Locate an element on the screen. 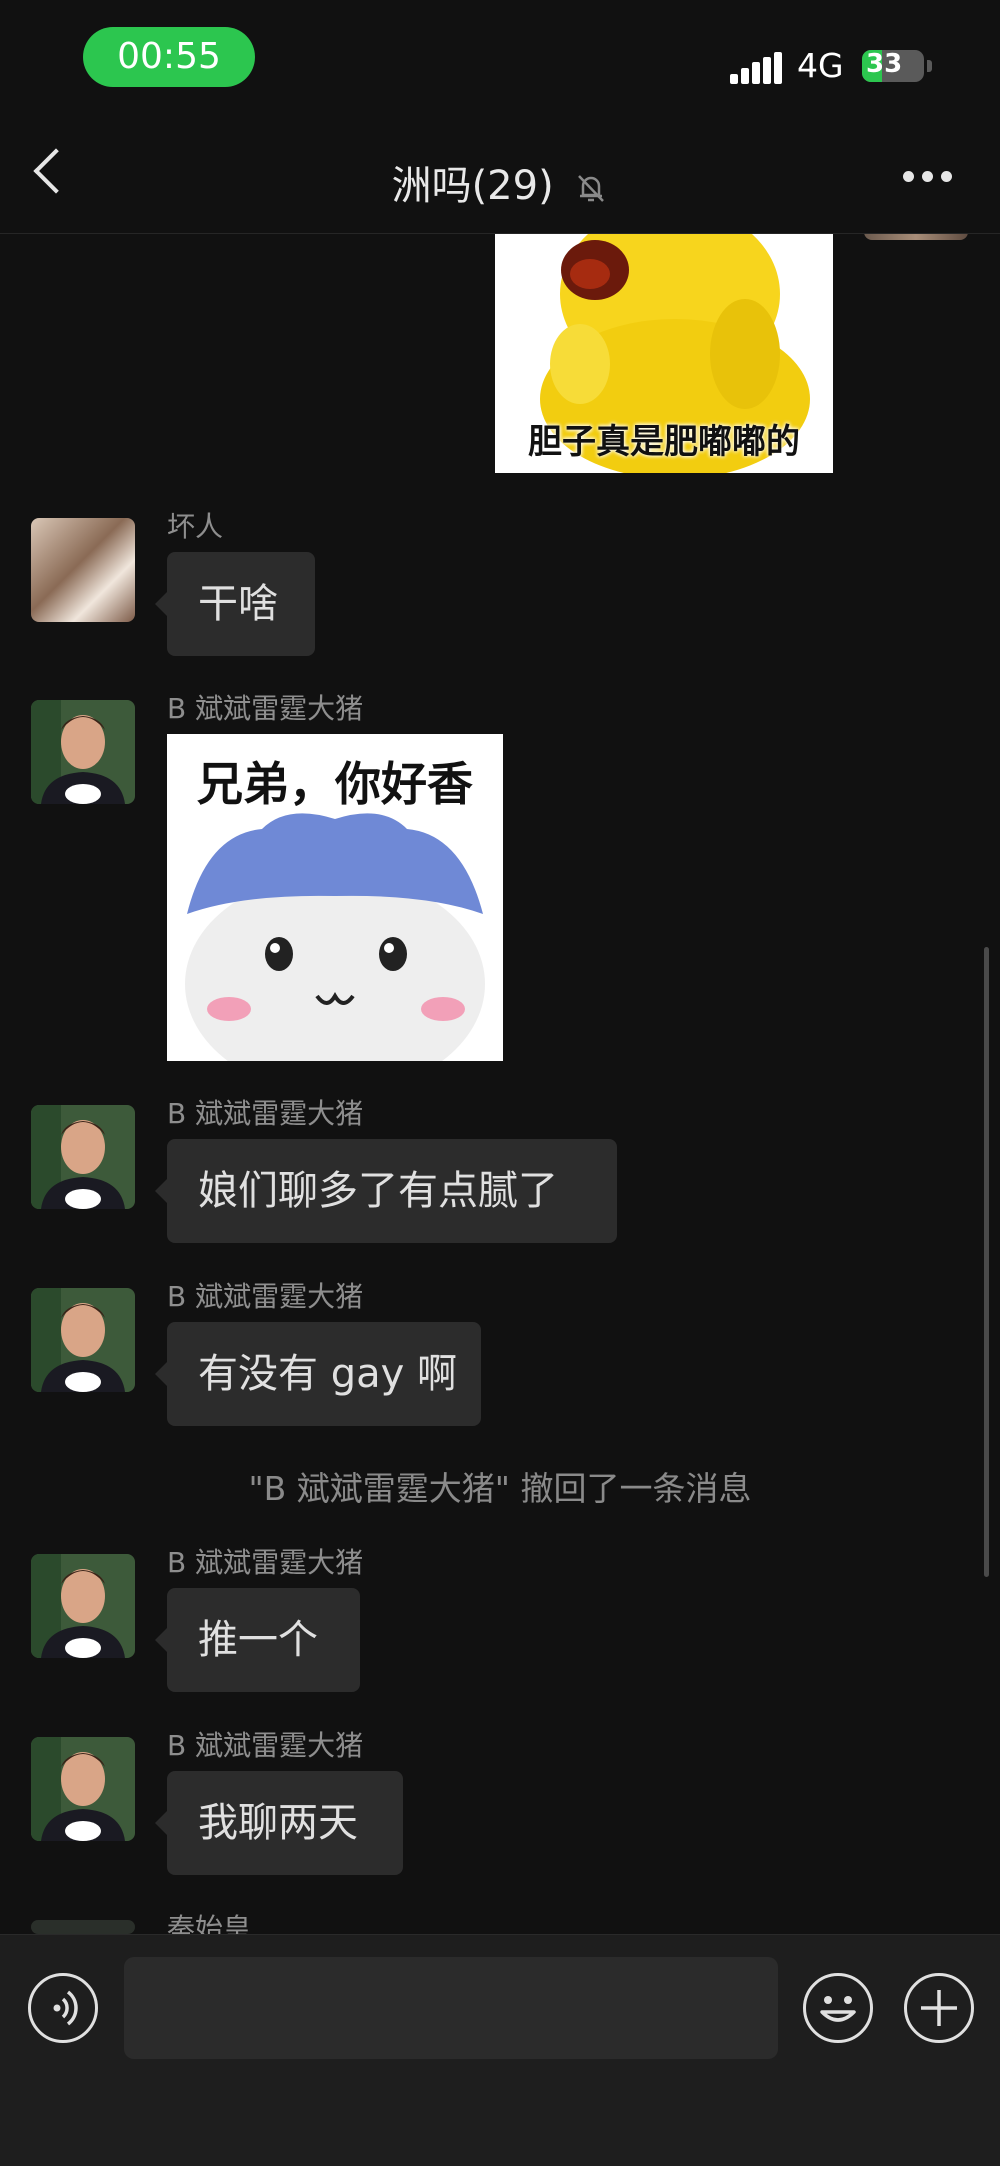 The height and width of the screenshot is (2166, 1000). chat-title: 洲吗(29) is located at coordinates (472, 186).